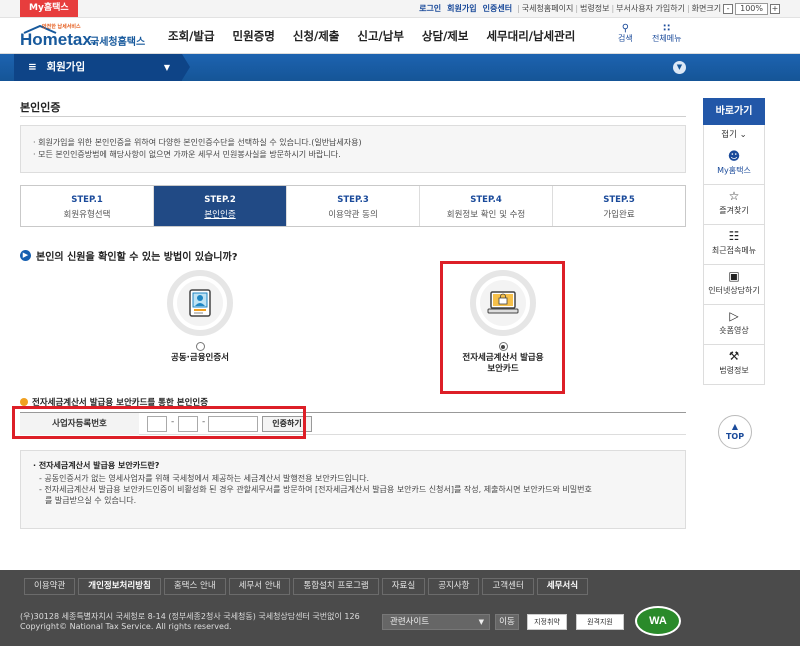 The height and width of the screenshot is (646, 800). What do you see at coordinates (32, 67) in the screenshot?
I see `hamburger-icon: ≡` at bounding box center [32, 67].